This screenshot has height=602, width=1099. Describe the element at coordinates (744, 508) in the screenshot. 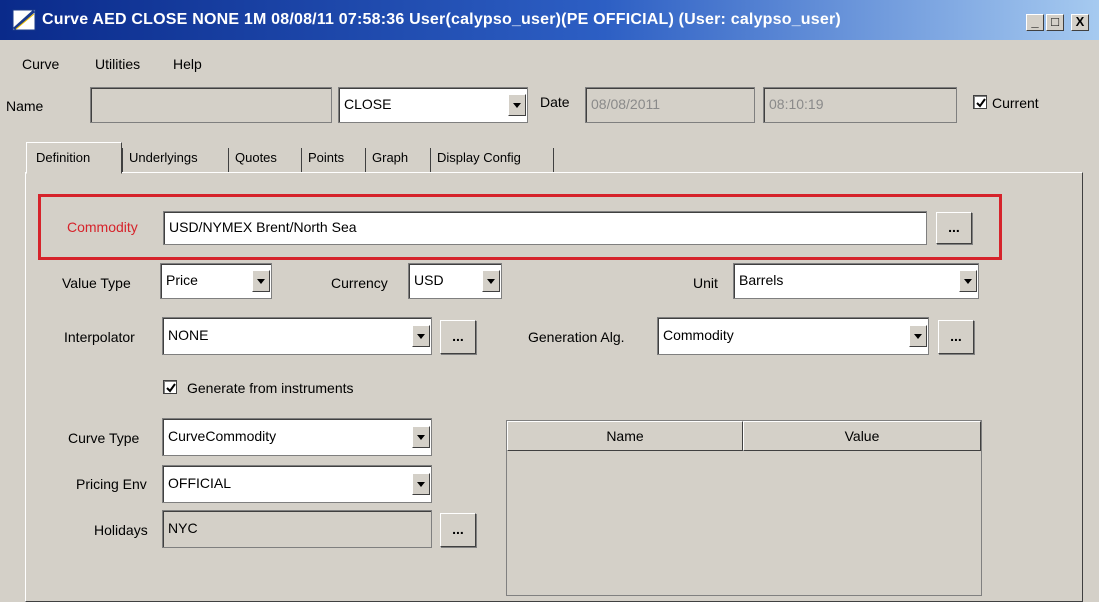

I see `properties-table: Name Value` at that location.